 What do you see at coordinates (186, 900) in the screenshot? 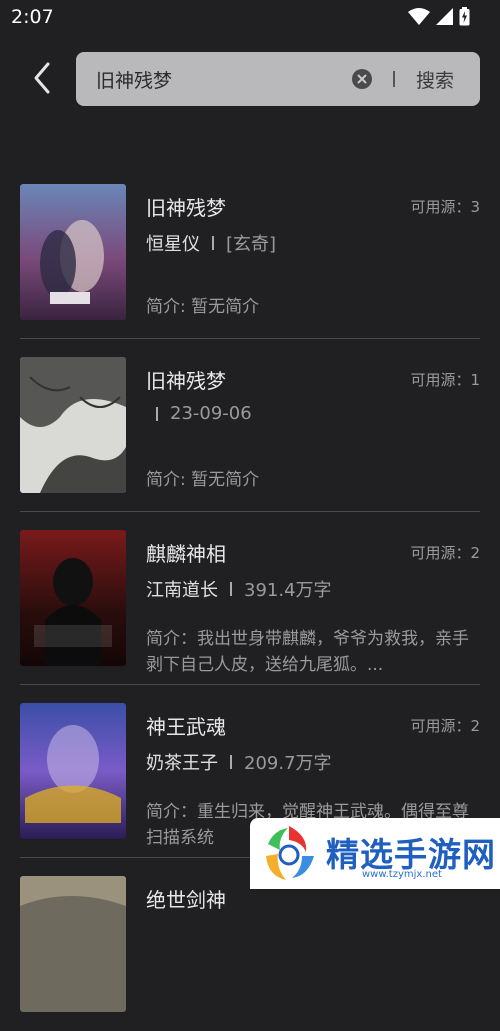
I see `book-title: 绝世剑神` at bounding box center [186, 900].